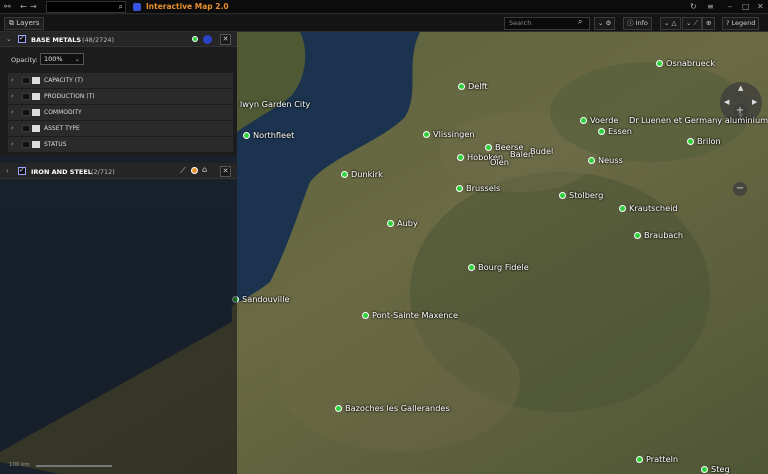 The height and width of the screenshot is (474, 768). I want to click on map-place-label: Dunkirk, so click(367, 174).